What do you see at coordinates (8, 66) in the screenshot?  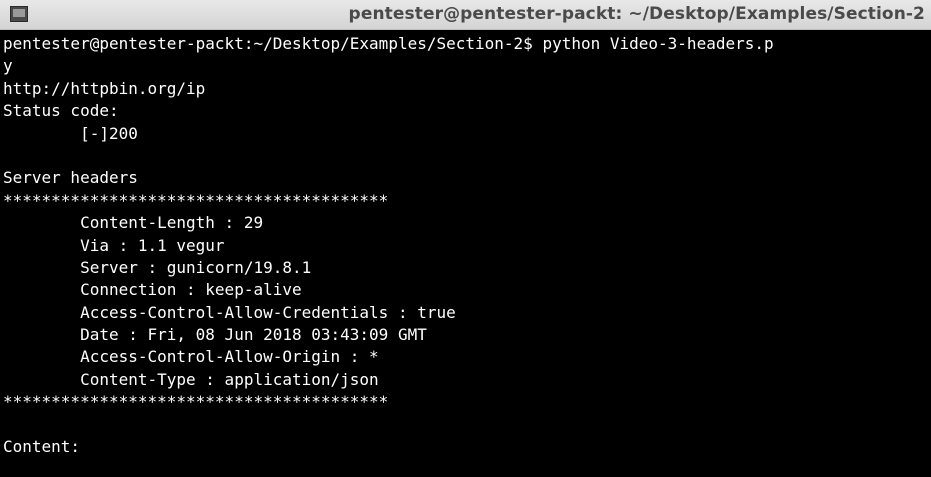 I see `command-wrap-line: y` at bounding box center [8, 66].